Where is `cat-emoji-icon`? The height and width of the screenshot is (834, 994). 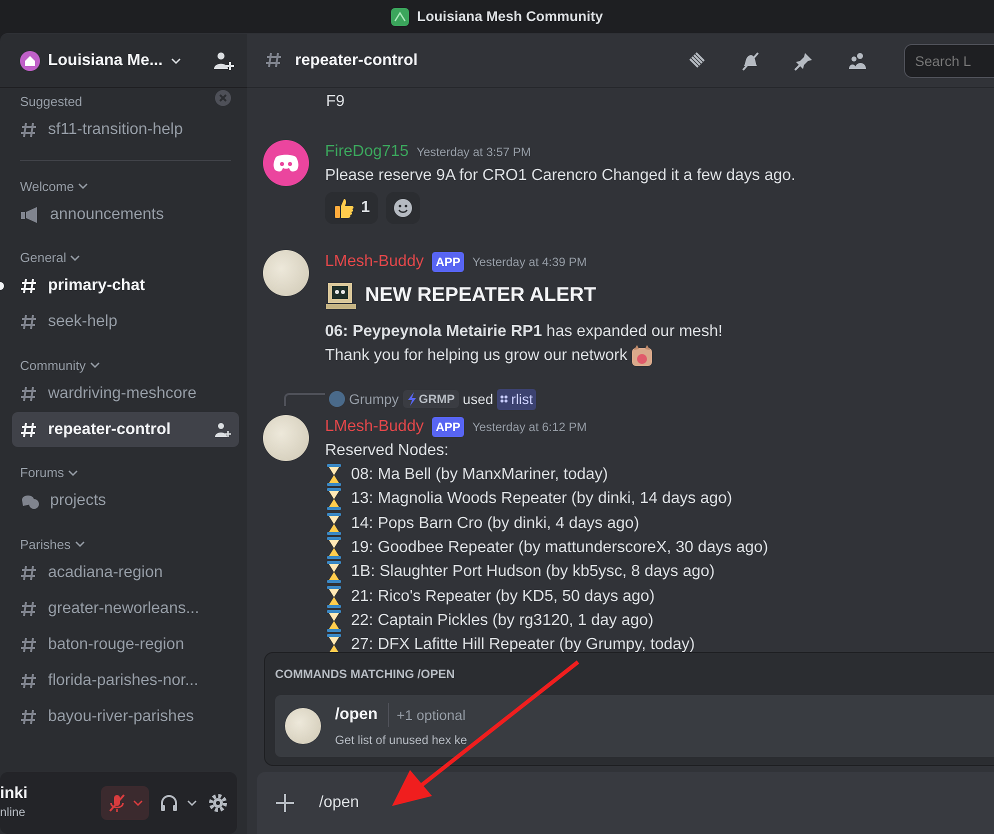 cat-emoji-icon is located at coordinates (642, 356).